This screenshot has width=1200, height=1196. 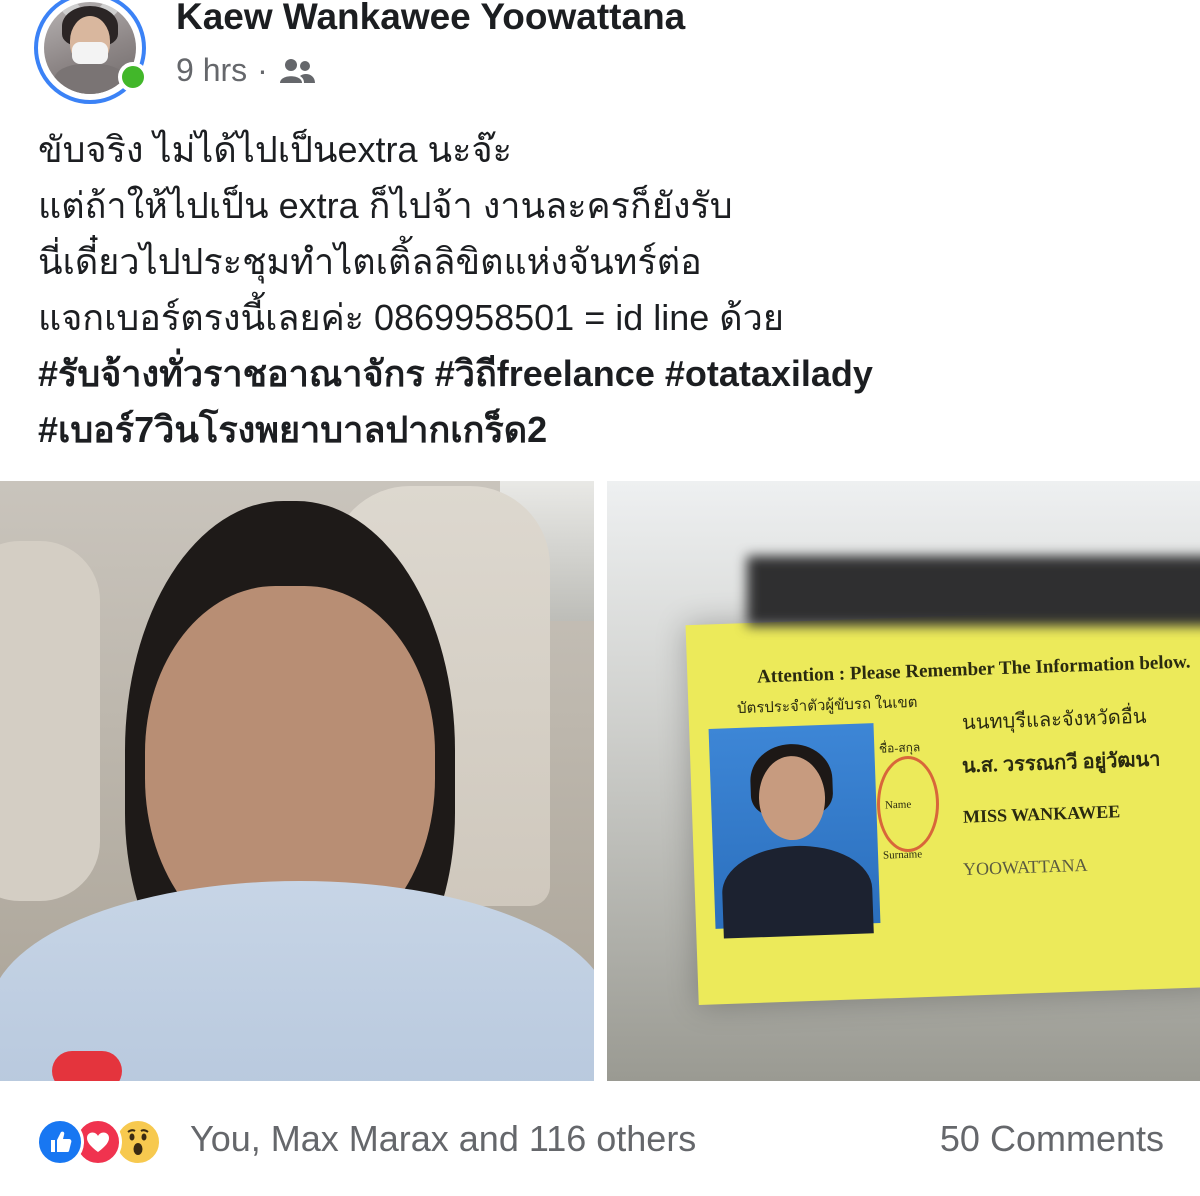 I want to click on card-surname: YOOWATTANA, so click(x=1025, y=867).